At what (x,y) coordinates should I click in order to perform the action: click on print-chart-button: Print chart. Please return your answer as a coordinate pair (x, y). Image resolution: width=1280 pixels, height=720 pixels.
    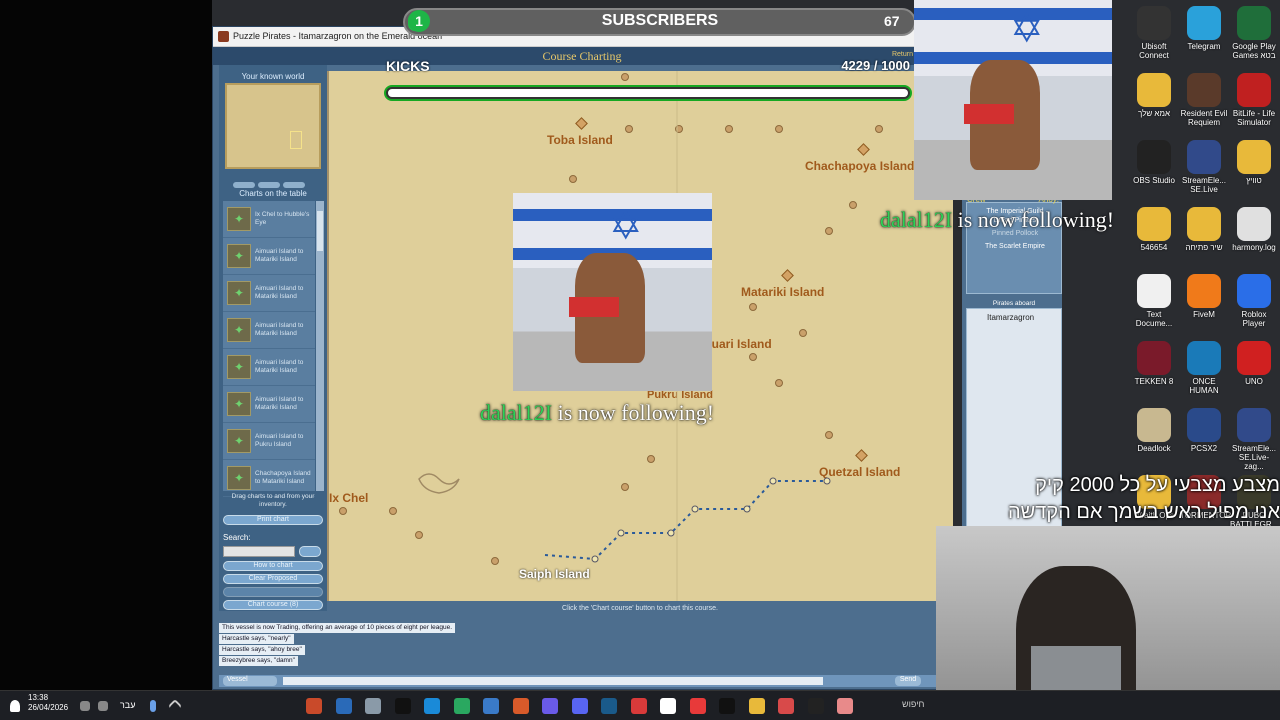
    Looking at the image, I should click on (273, 520).